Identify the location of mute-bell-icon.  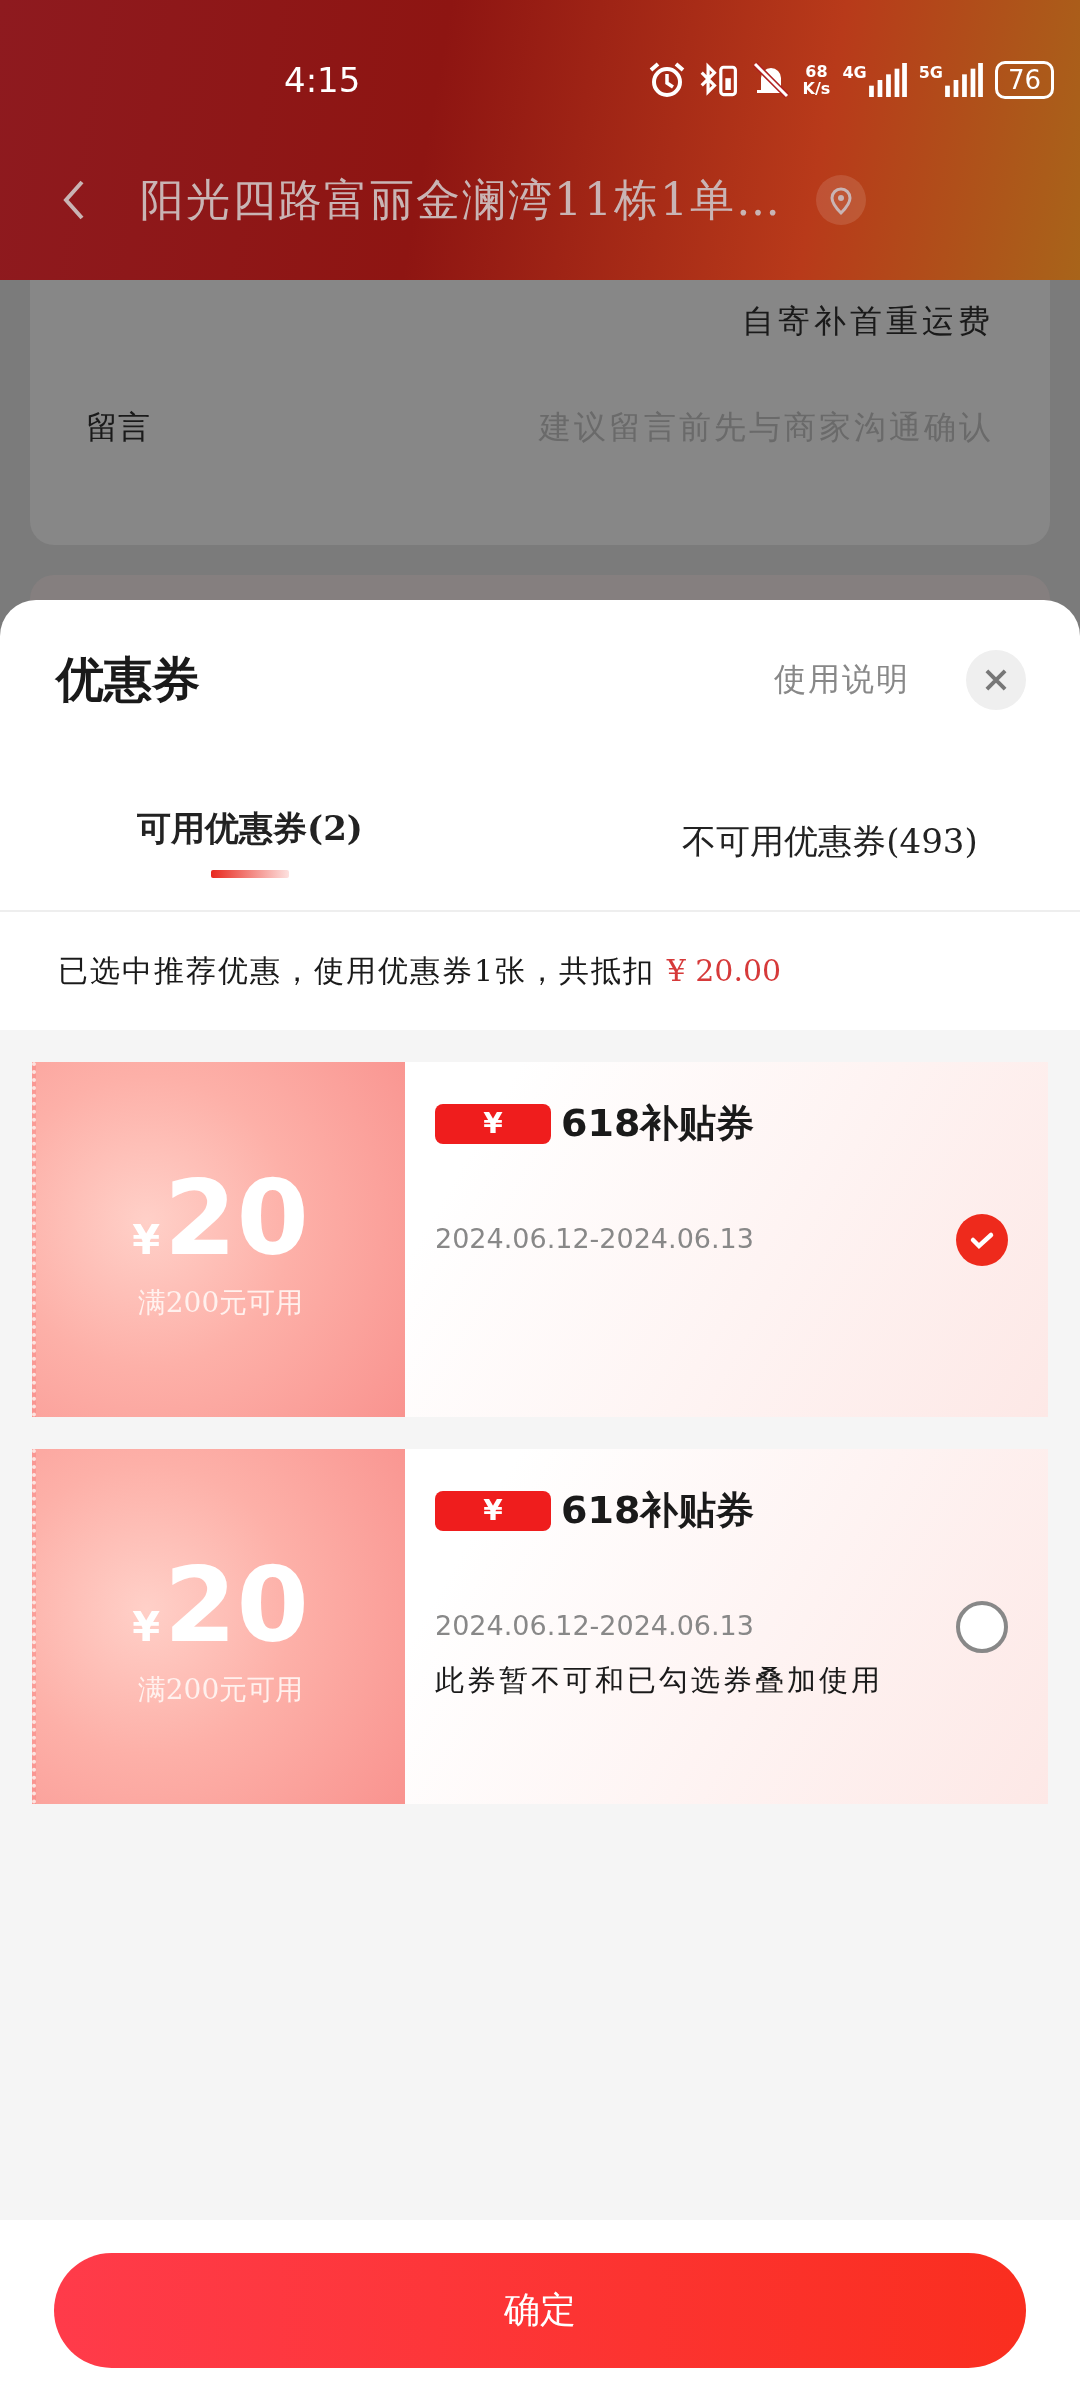
(770, 80).